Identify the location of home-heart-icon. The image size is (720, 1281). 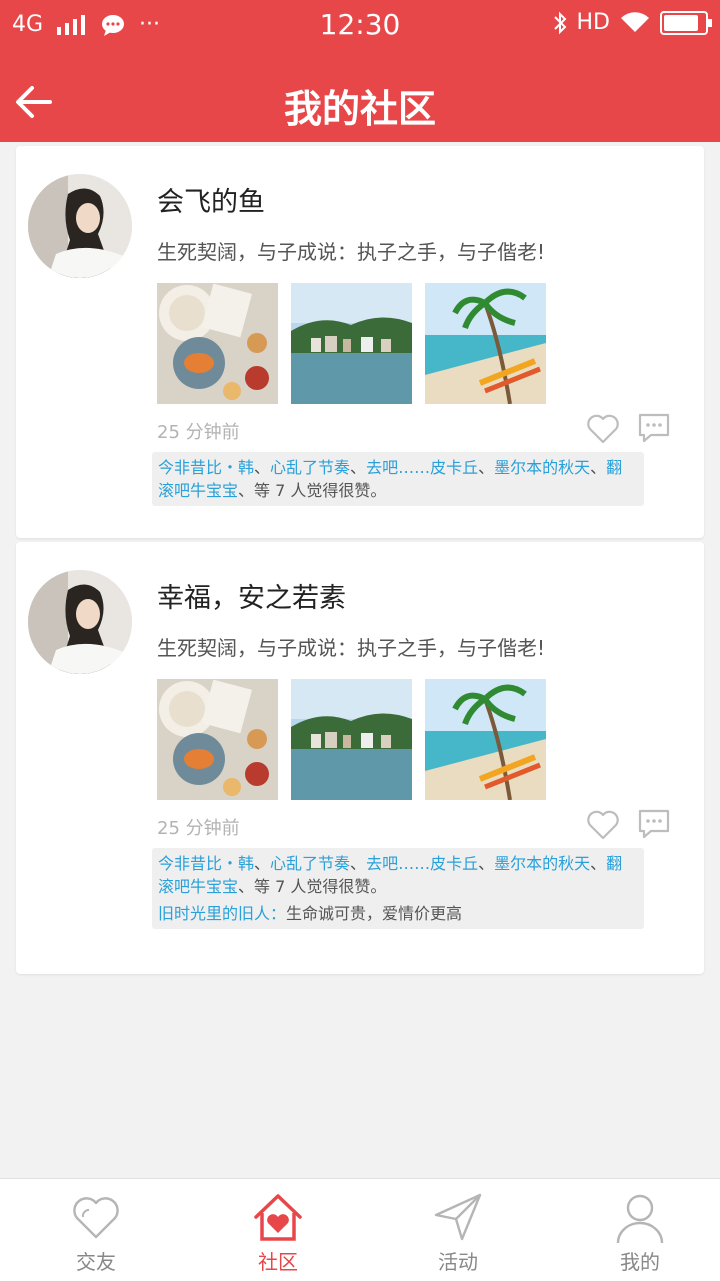
(278, 1217).